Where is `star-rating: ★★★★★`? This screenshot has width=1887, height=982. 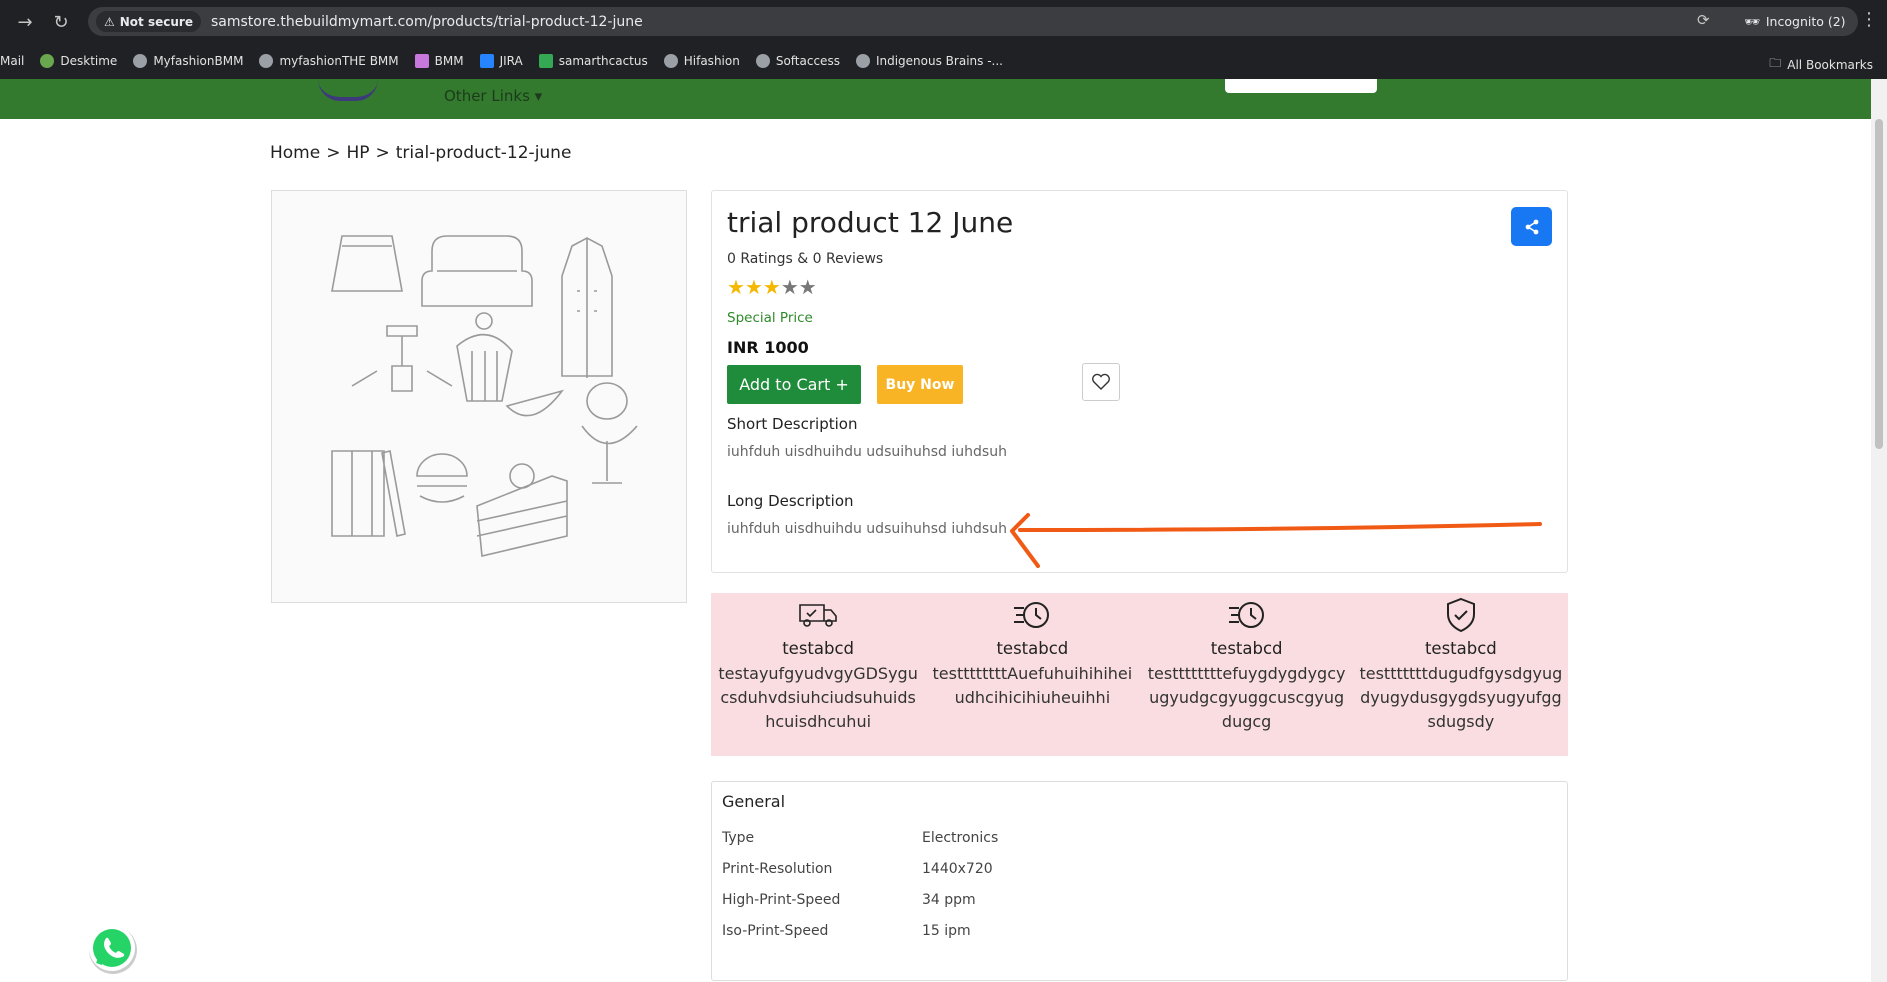
star-rating: ★★★★★ is located at coordinates (772, 287).